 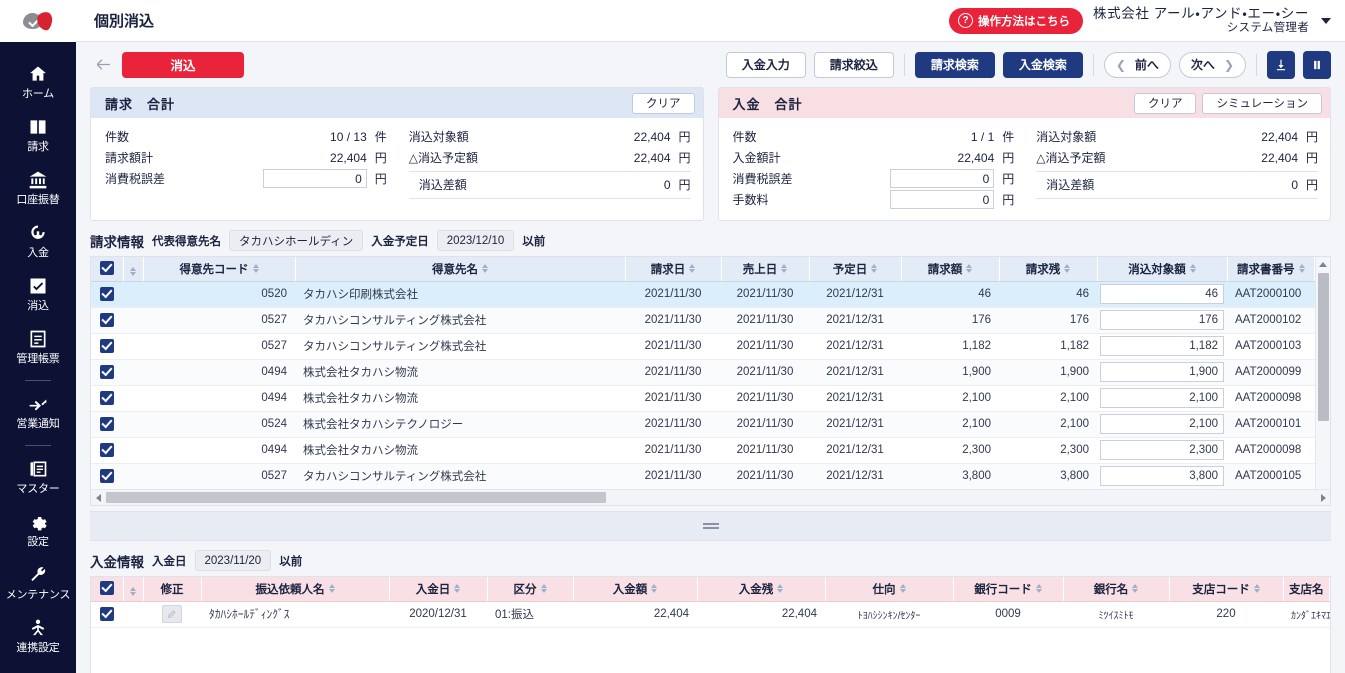 What do you see at coordinates (1281, 64) in the screenshot?
I see `download-button` at bounding box center [1281, 64].